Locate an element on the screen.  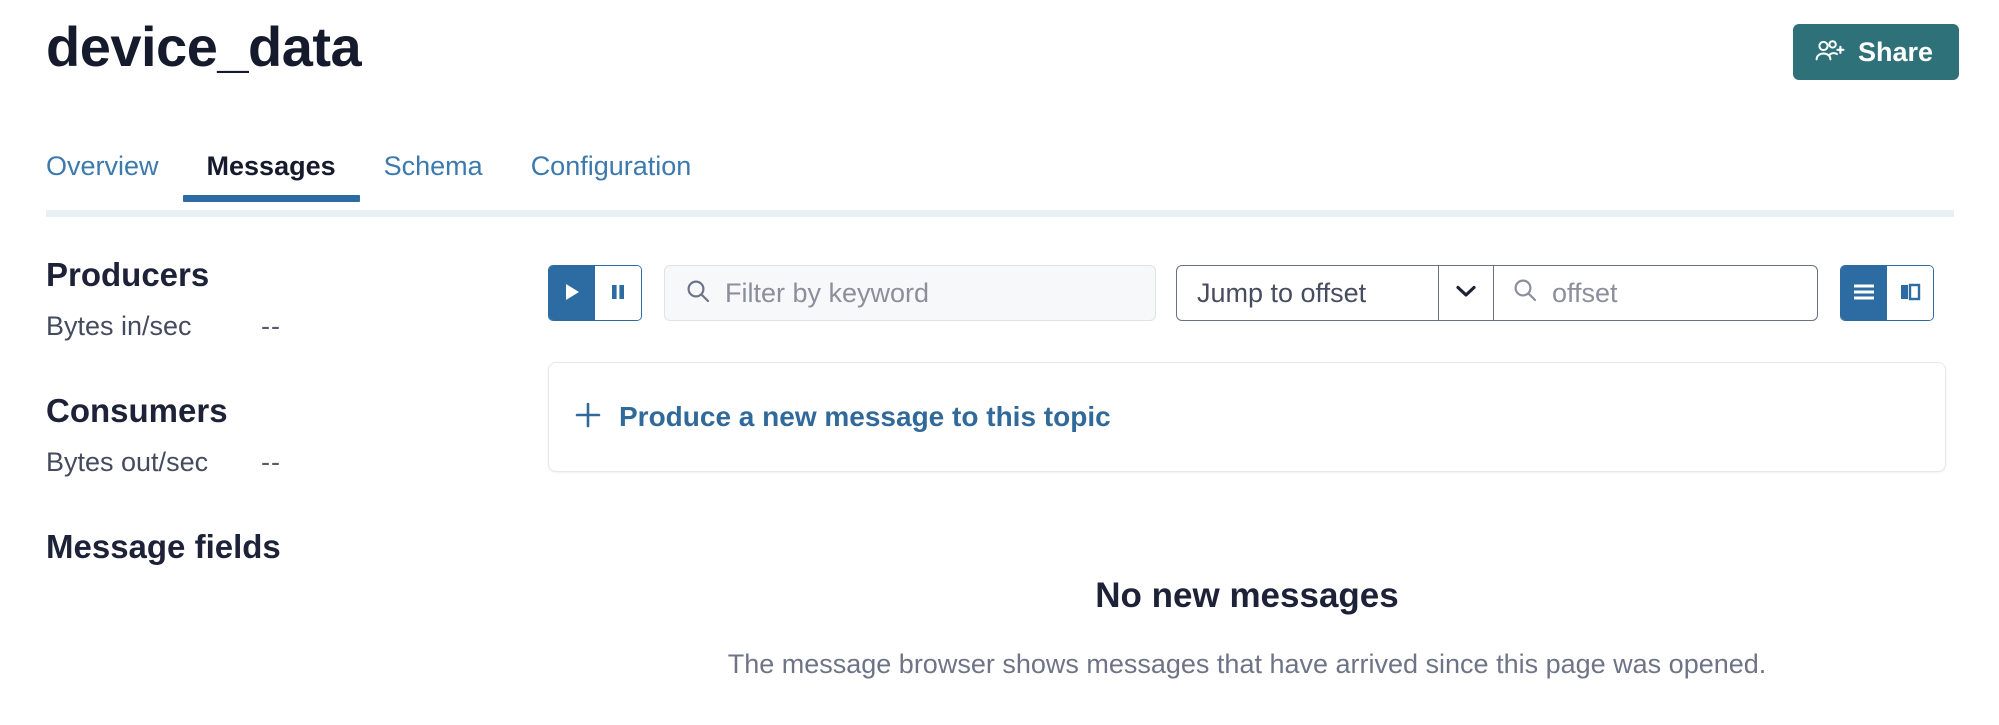
share-button: Share is located at coordinates (1875, 52).